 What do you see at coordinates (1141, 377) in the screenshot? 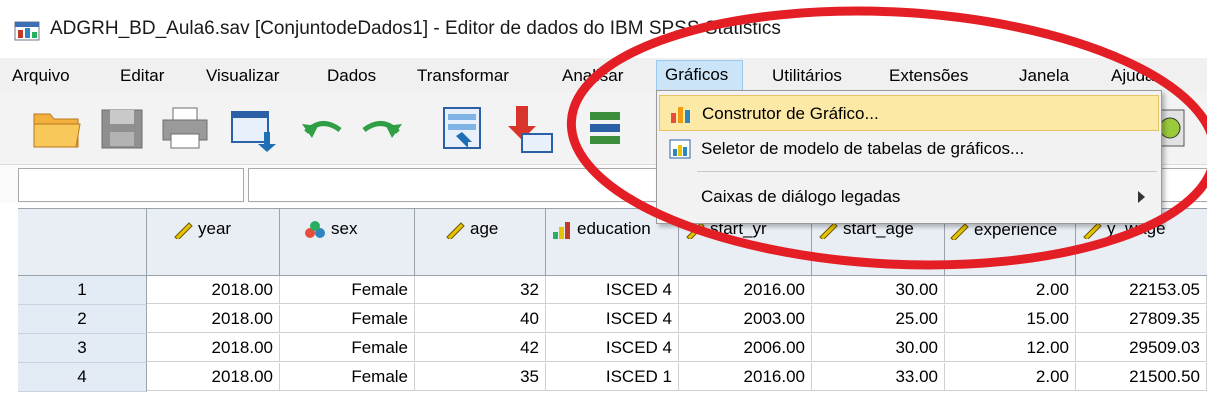
I see `table-cell: 21500.50` at bounding box center [1141, 377].